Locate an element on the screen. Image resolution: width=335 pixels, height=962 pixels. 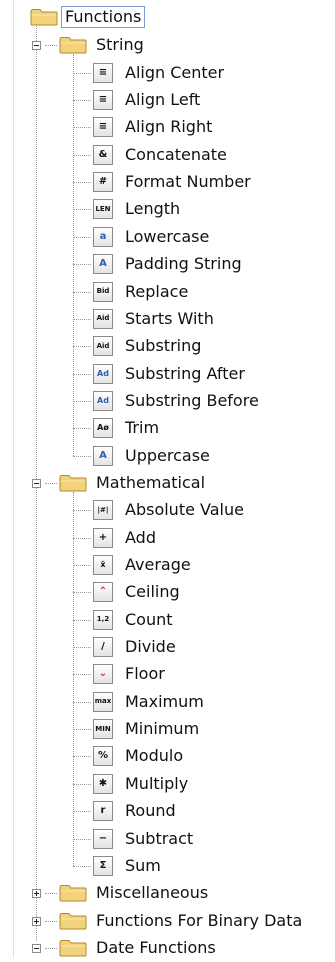
tree-row-string-14: A Uppercase is located at coordinates (167, 456).